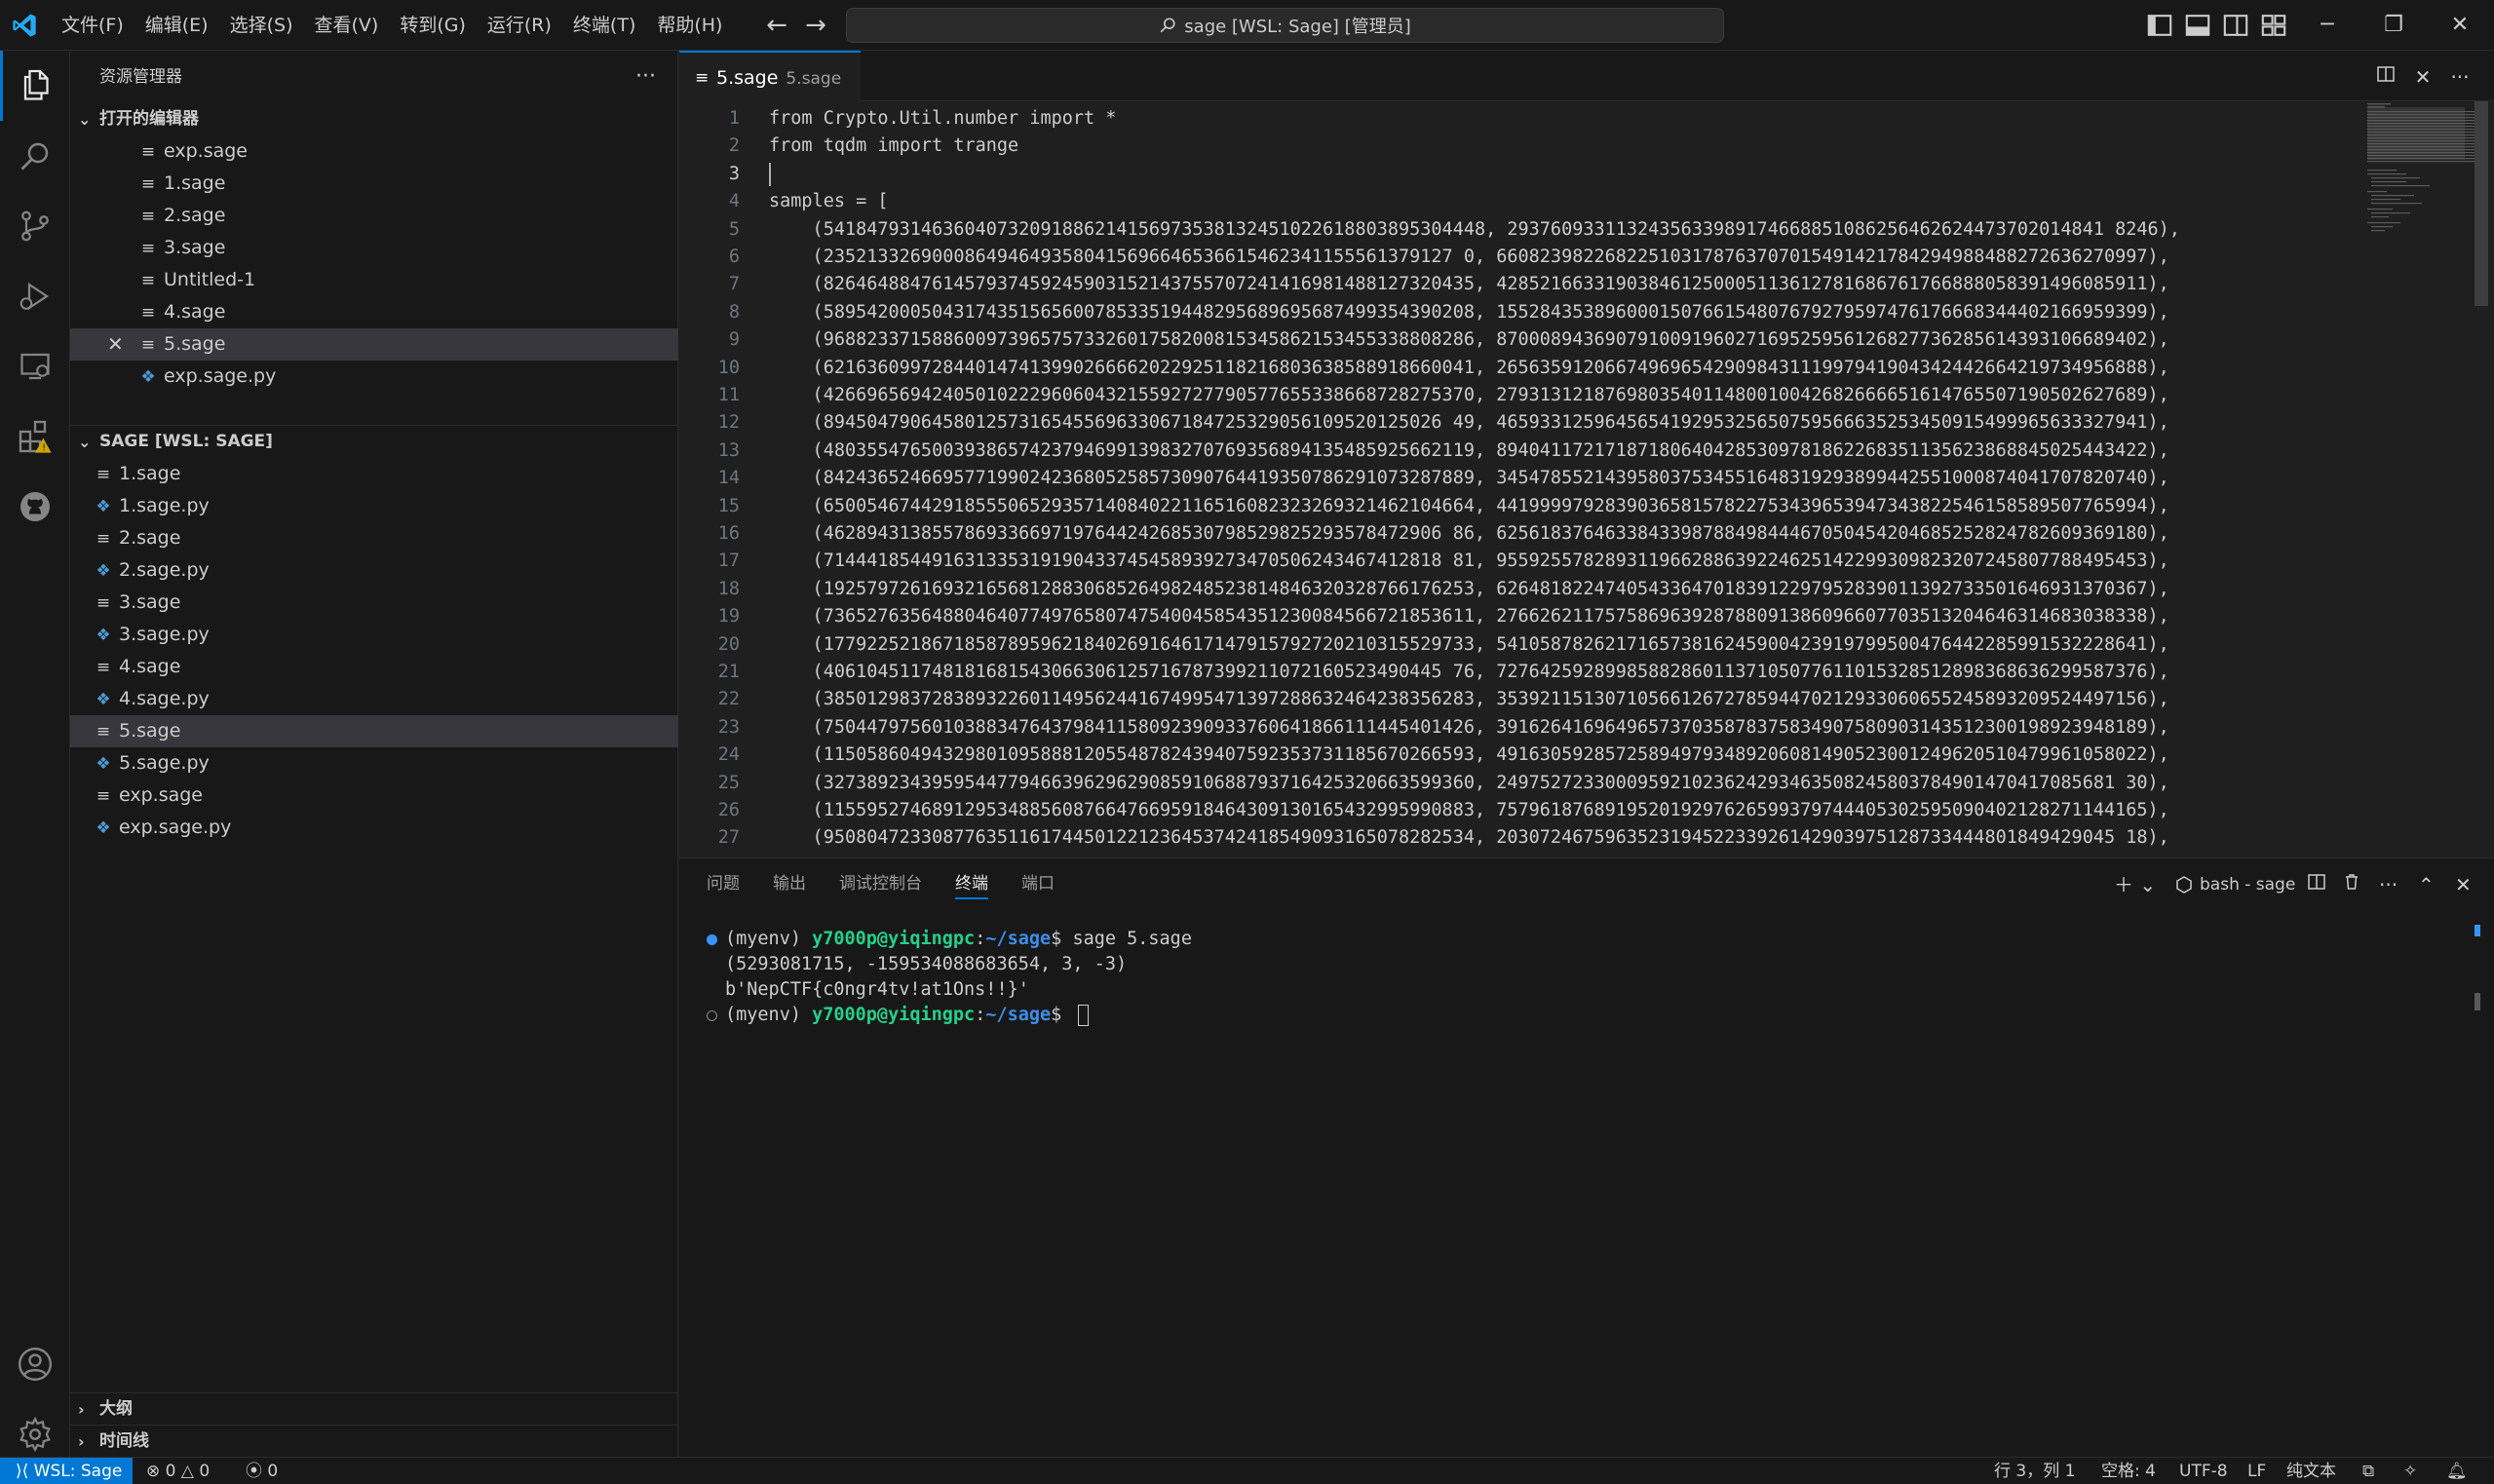 This screenshot has height=1484, width=2494. What do you see at coordinates (789, 884) in the screenshot?
I see `panel-tab: 输出` at bounding box center [789, 884].